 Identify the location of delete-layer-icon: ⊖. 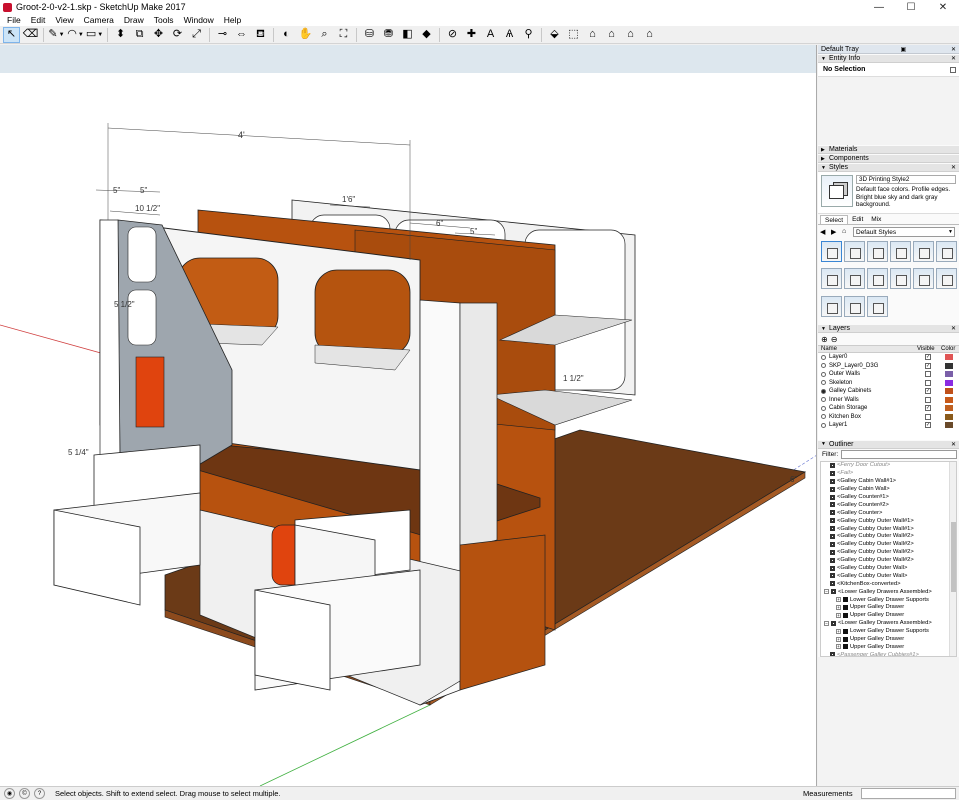
(834, 339).